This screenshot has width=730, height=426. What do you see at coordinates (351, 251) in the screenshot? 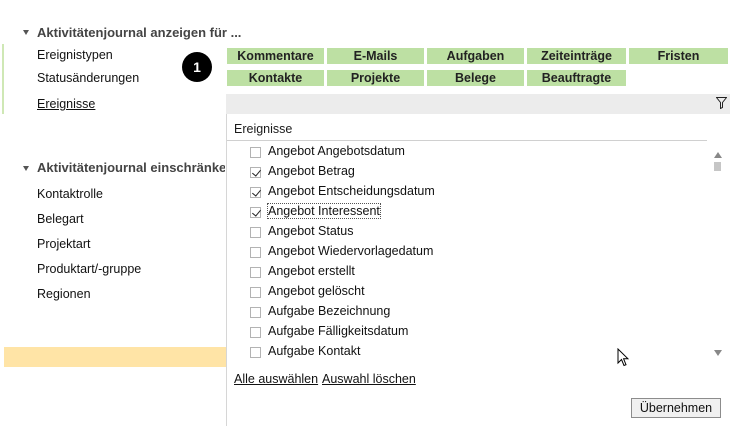
I see `list-item-label: Angebot Wiedervorlagedatum` at bounding box center [351, 251].